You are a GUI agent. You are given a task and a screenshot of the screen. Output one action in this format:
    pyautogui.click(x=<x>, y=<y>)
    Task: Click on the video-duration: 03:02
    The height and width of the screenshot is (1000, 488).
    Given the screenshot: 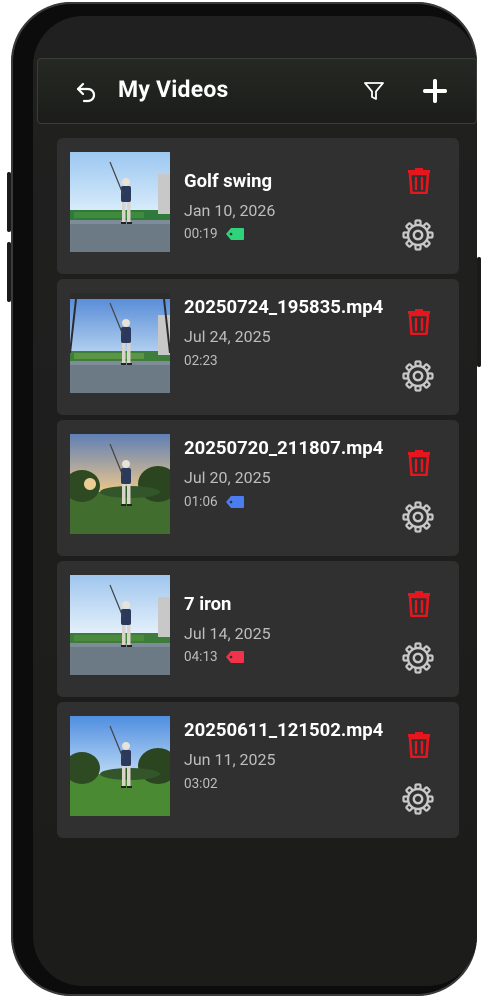 What is the action you would take?
    pyautogui.click(x=201, y=784)
    